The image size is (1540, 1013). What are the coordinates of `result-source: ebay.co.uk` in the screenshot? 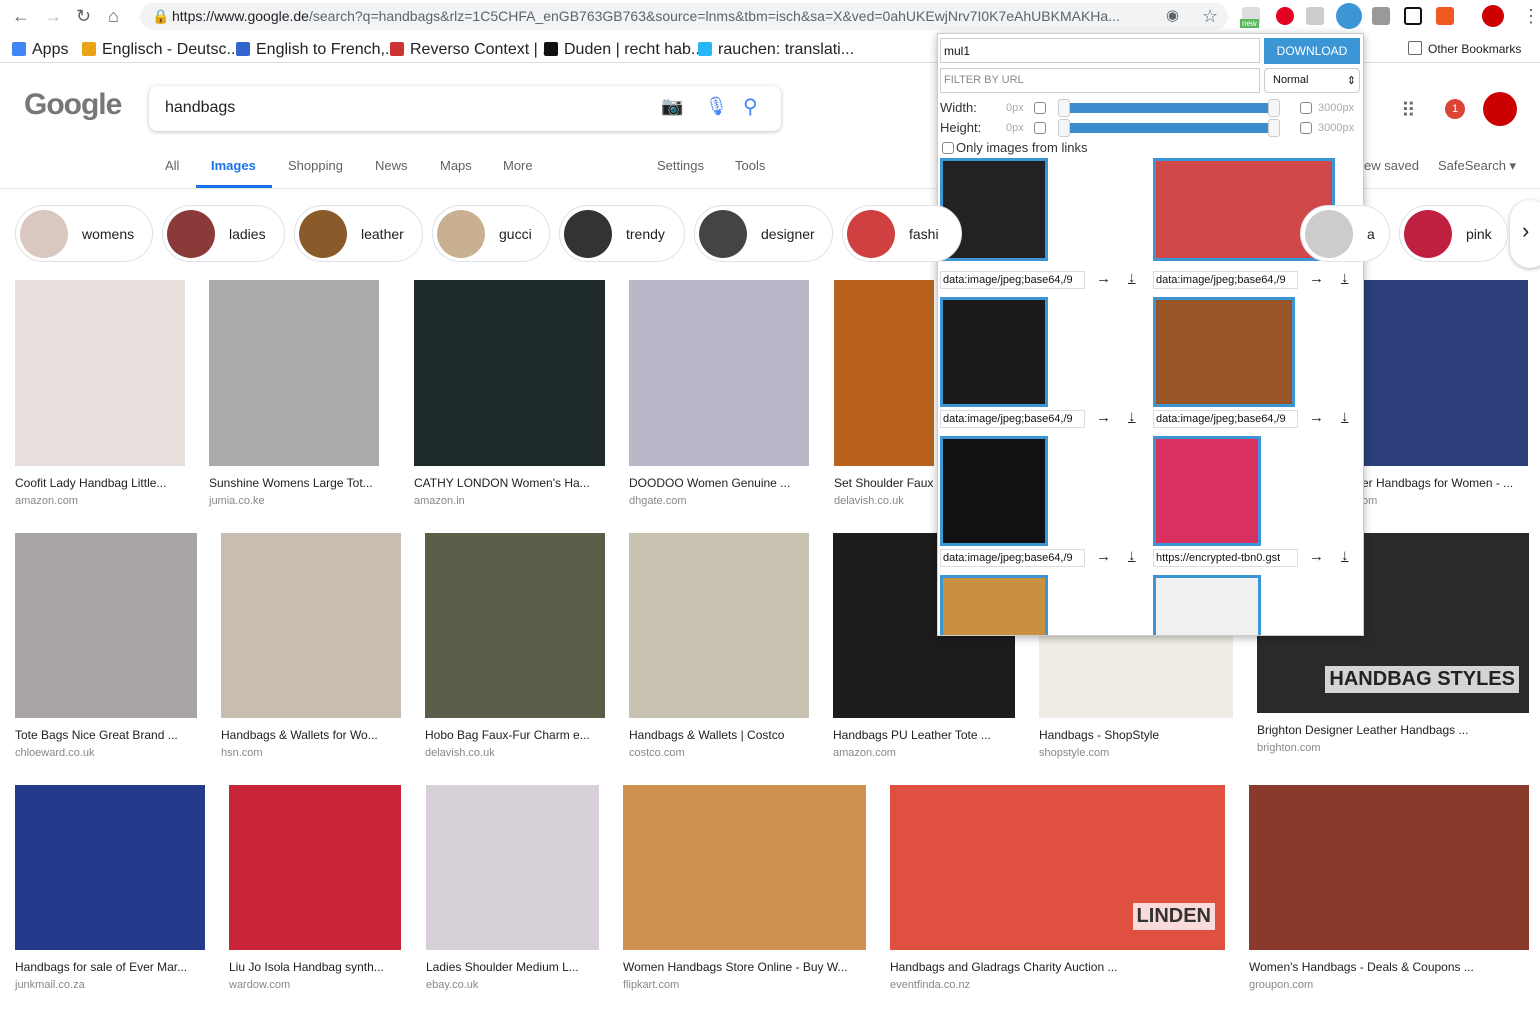 It's located at (512, 985).